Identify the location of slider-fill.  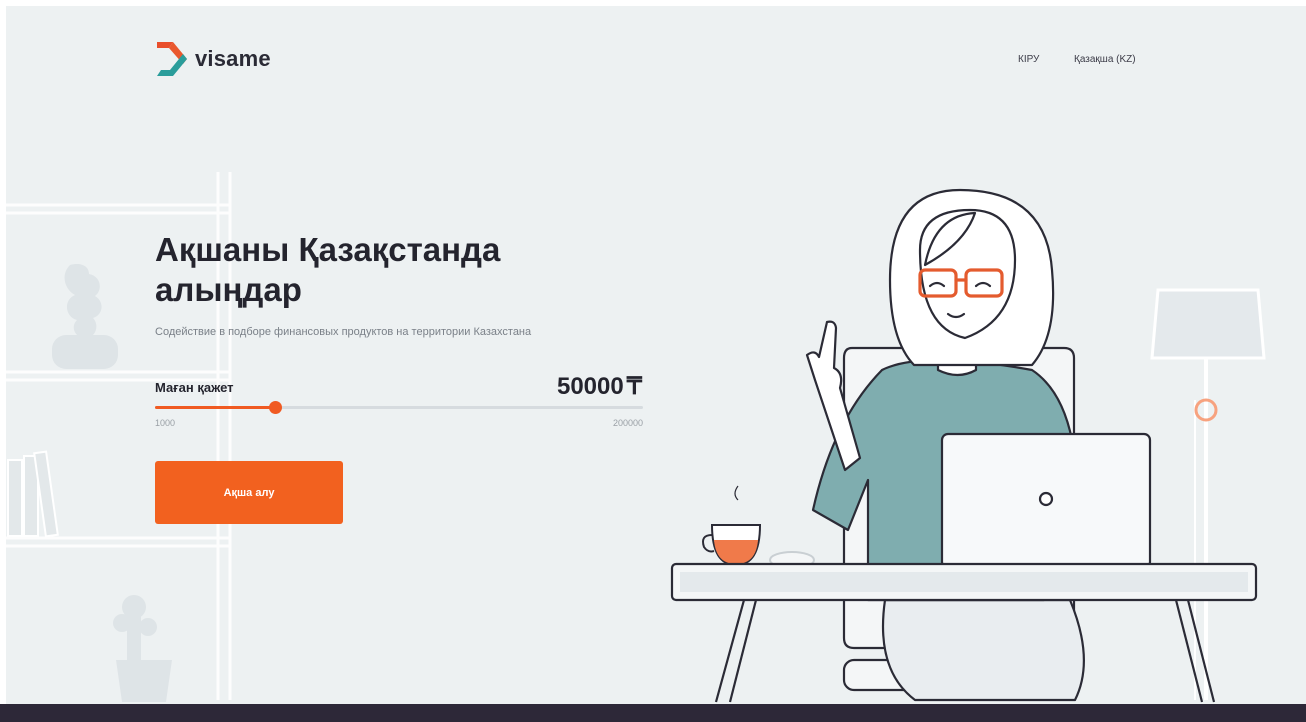
(215, 407).